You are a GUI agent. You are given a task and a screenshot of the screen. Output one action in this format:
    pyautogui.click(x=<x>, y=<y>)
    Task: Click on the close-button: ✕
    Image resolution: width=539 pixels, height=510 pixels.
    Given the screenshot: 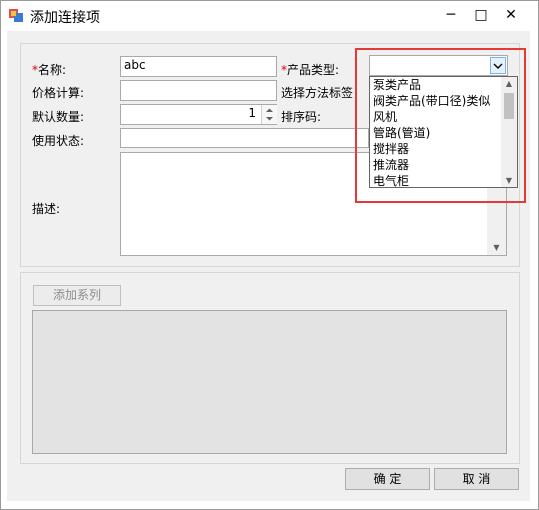 What is the action you would take?
    pyautogui.click(x=511, y=15)
    